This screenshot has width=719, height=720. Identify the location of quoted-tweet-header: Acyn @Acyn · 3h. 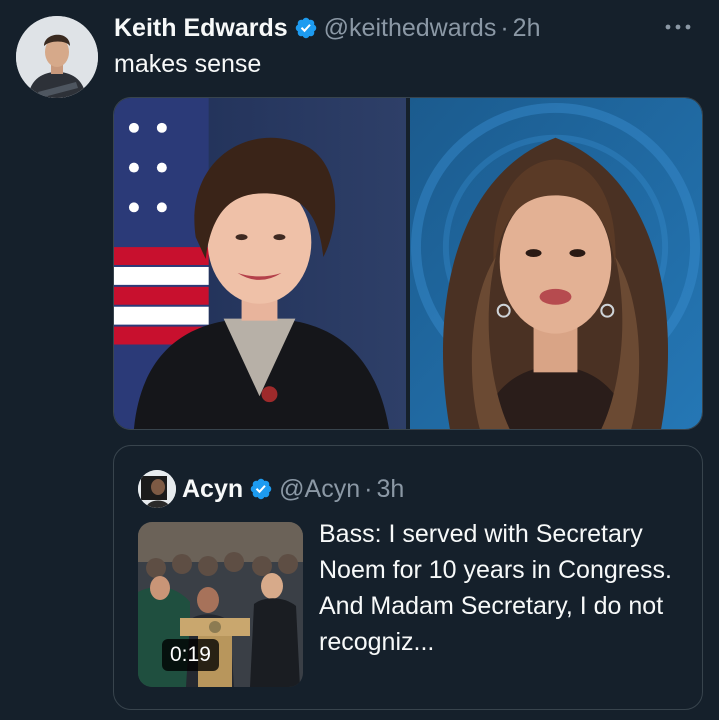
(293, 489).